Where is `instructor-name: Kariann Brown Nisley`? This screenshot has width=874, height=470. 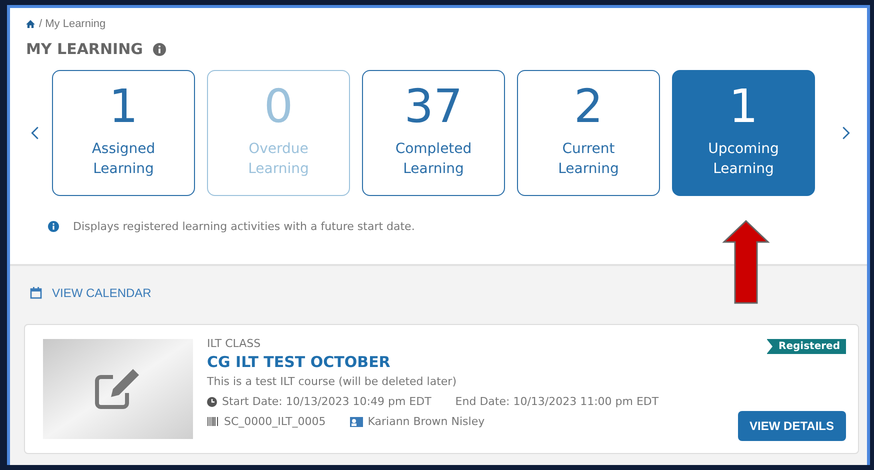
instructor-name: Kariann Brown Nisley is located at coordinates (426, 421).